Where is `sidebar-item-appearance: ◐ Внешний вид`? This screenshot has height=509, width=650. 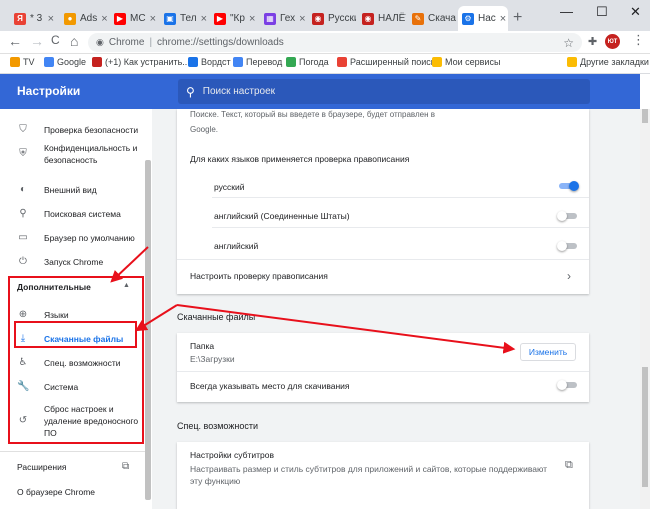 sidebar-item-appearance: ◐ Внешний вид is located at coordinates (72, 190).